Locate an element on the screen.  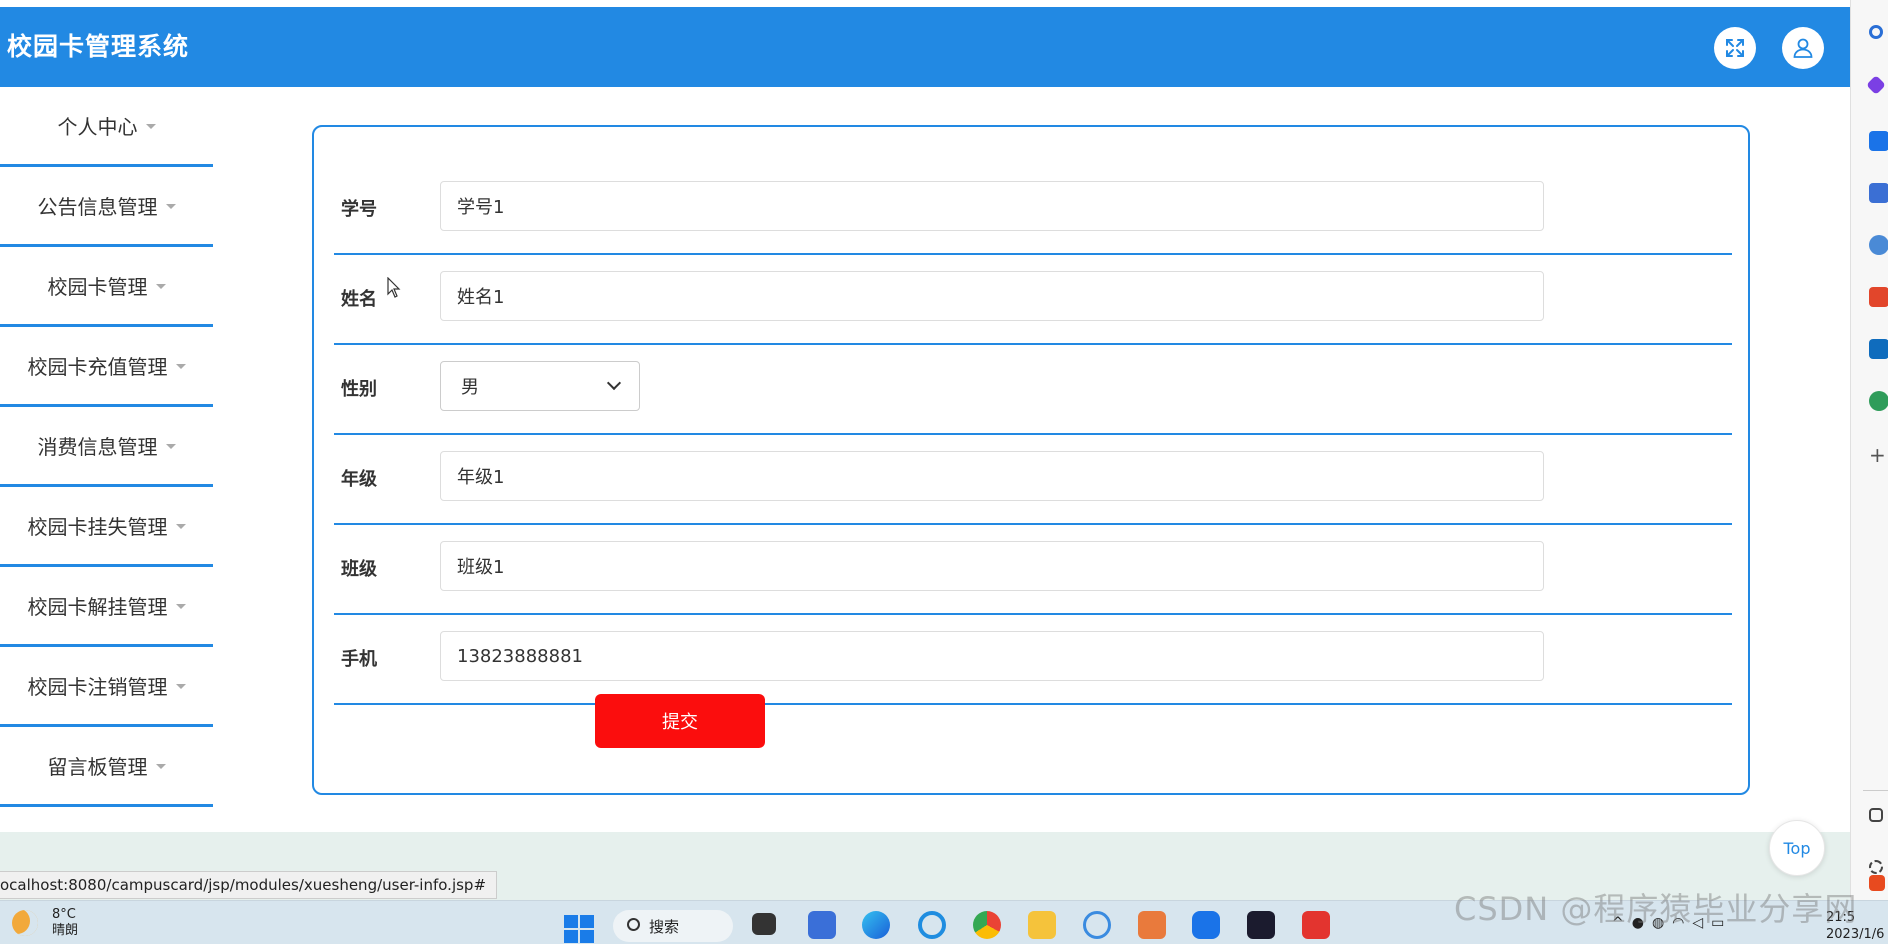
user-button is located at coordinates (1803, 48).